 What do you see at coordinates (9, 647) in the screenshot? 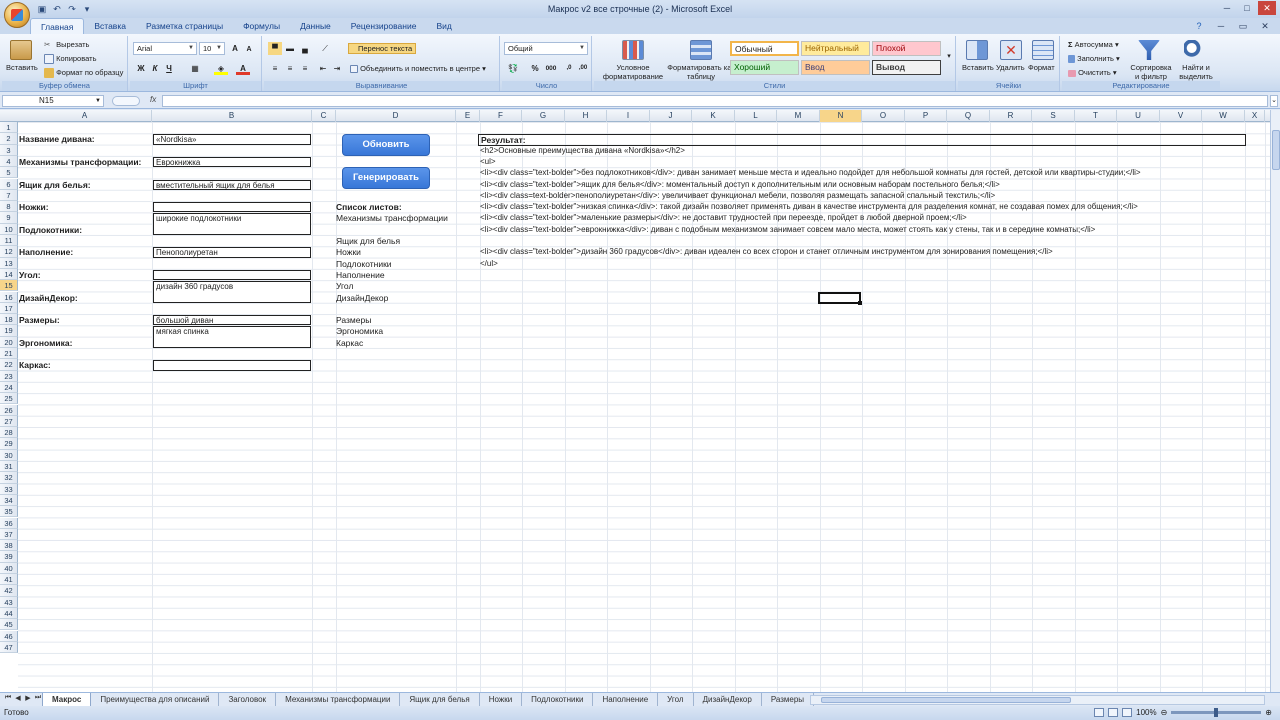
I see `row-header-47: 47` at bounding box center [9, 647].